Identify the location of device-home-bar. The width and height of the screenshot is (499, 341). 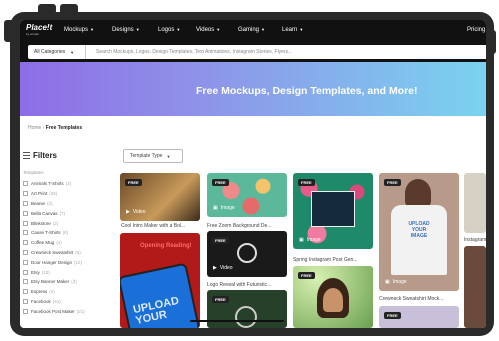
(237, 321).